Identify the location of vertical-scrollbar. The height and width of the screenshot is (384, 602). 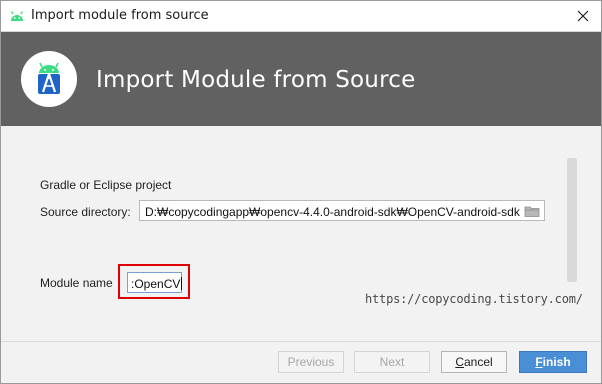
(572, 220).